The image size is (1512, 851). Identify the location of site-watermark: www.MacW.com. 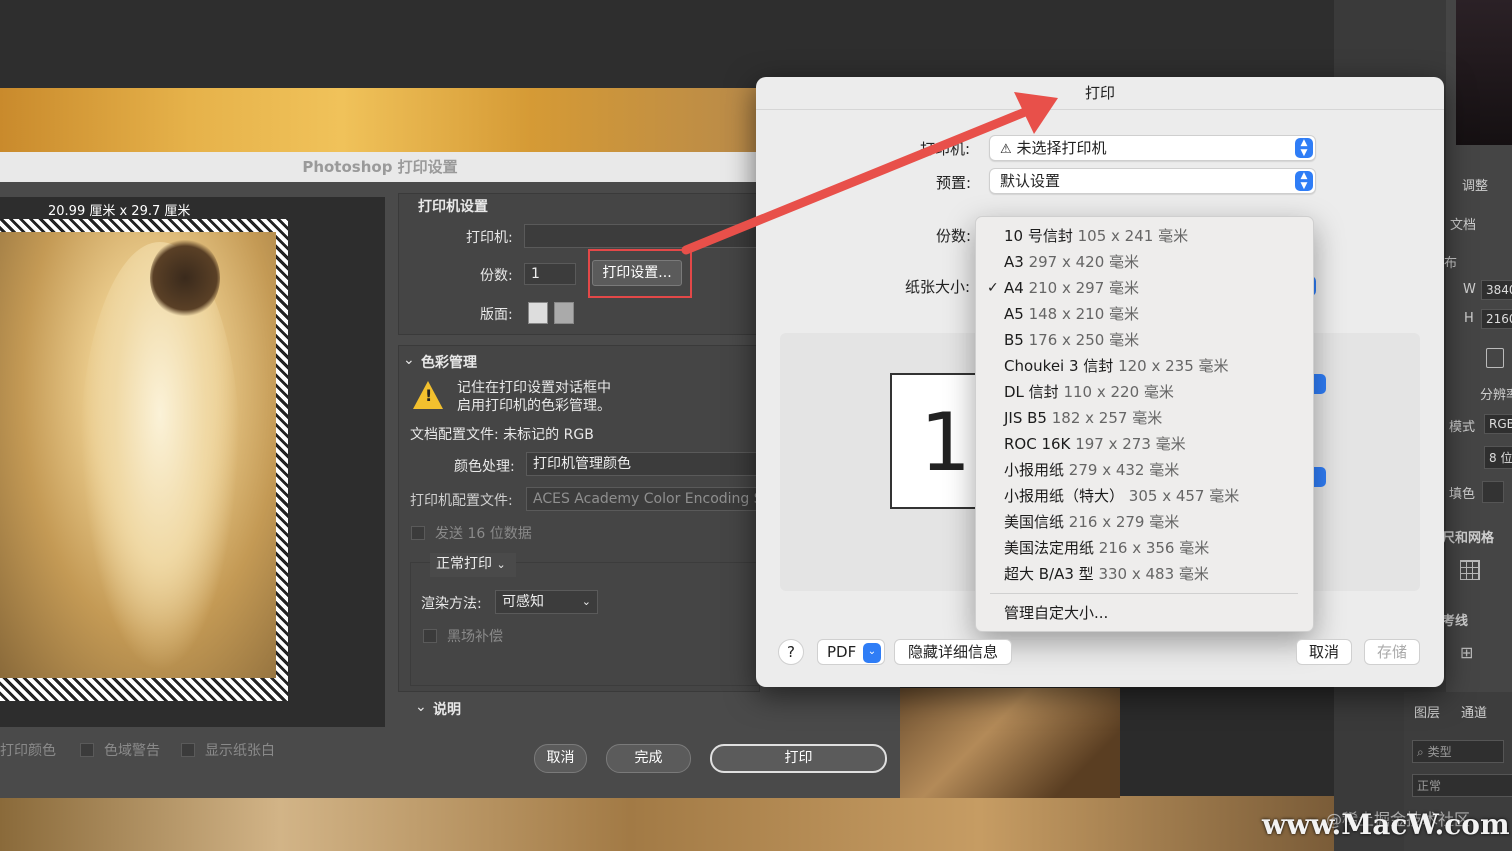
(1386, 824).